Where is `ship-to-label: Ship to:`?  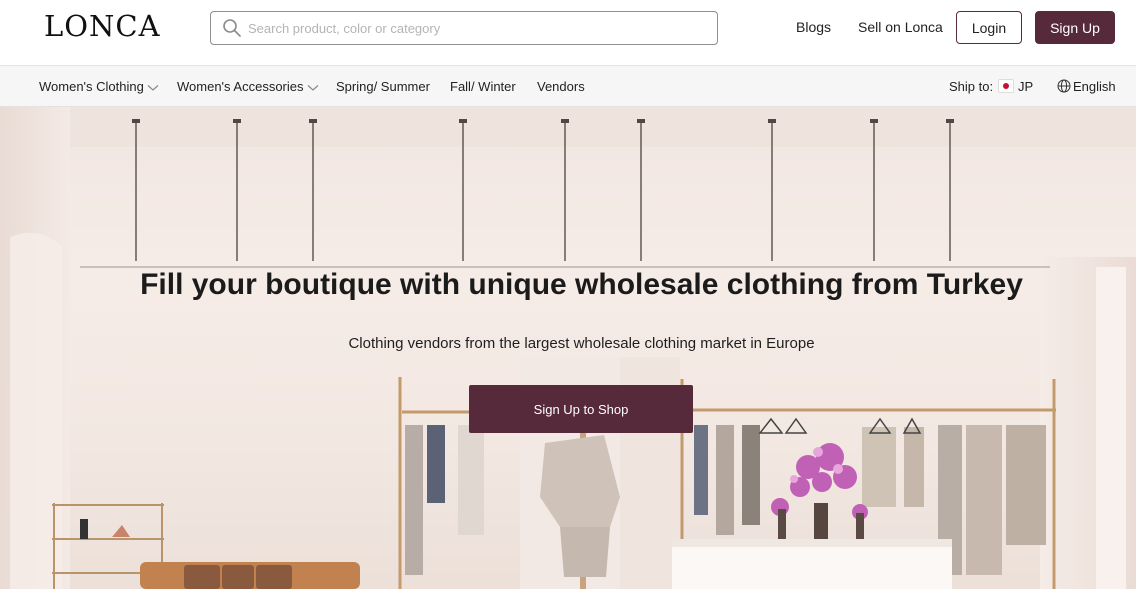 ship-to-label: Ship to: is located at coordinates (971, 86).